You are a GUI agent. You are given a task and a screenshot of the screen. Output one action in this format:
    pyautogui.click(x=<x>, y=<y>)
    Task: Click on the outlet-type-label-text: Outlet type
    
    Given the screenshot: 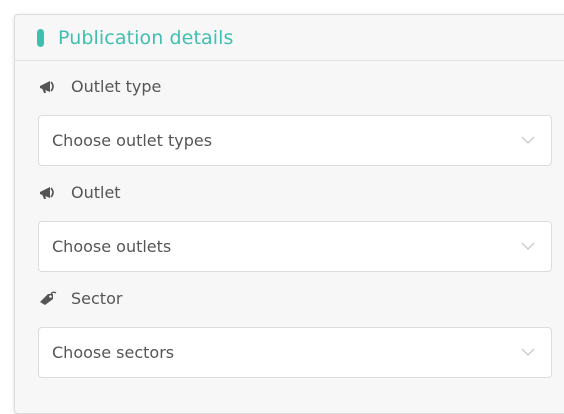 What is the action you would take?
    pyautogui.click(x=116, y=86)
    